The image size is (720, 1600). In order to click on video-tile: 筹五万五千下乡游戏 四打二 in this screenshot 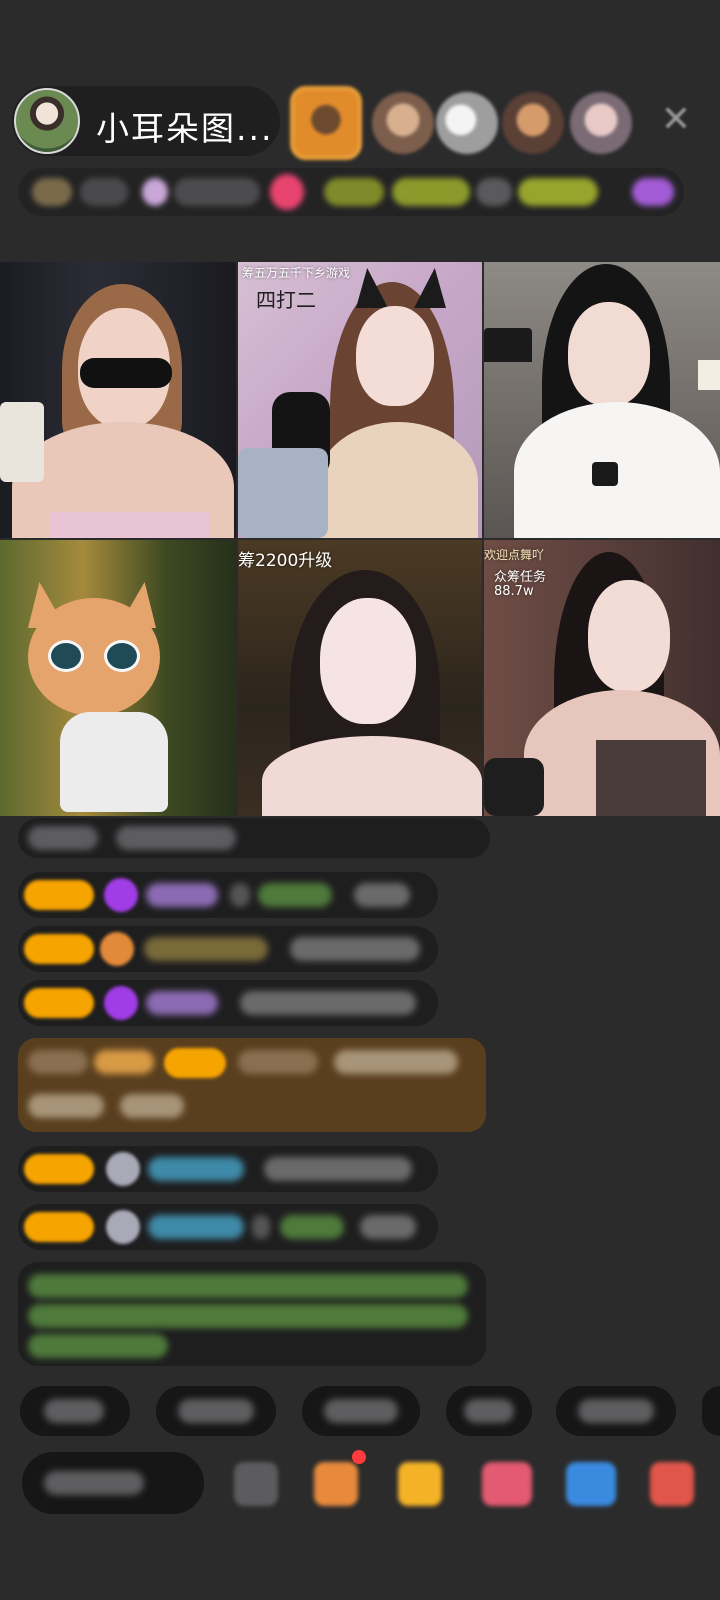, I will do `click(360, 400)`.